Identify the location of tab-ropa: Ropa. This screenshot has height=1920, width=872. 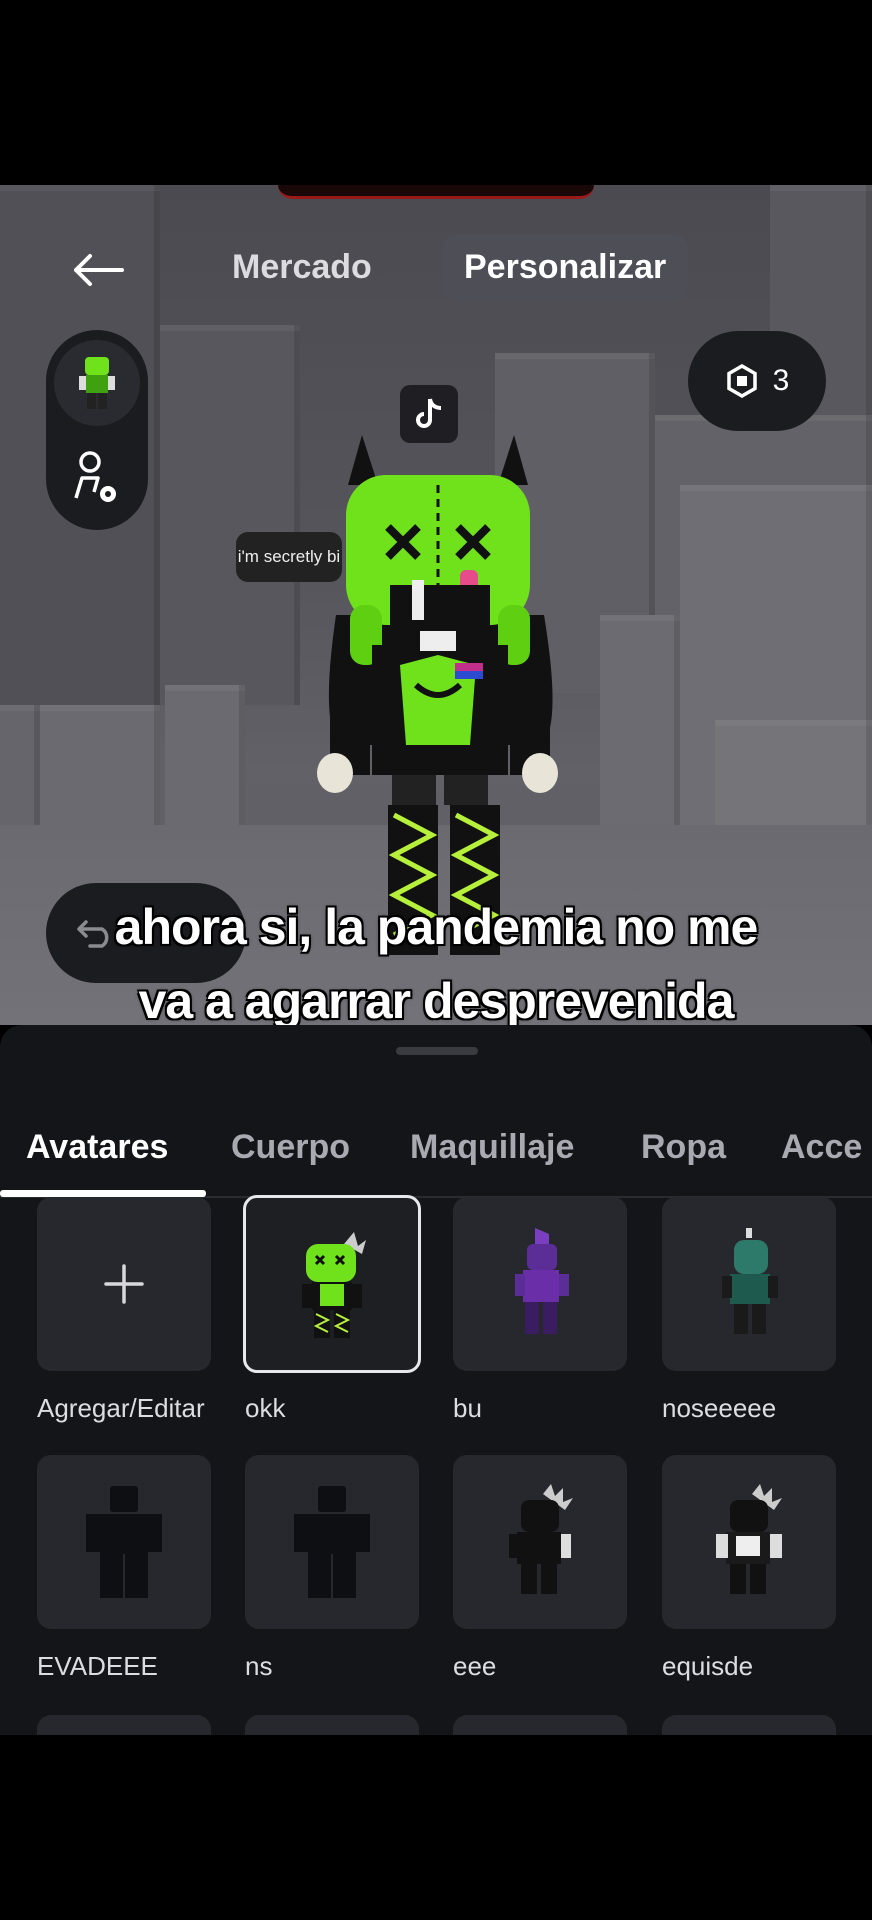
(683, 1147).